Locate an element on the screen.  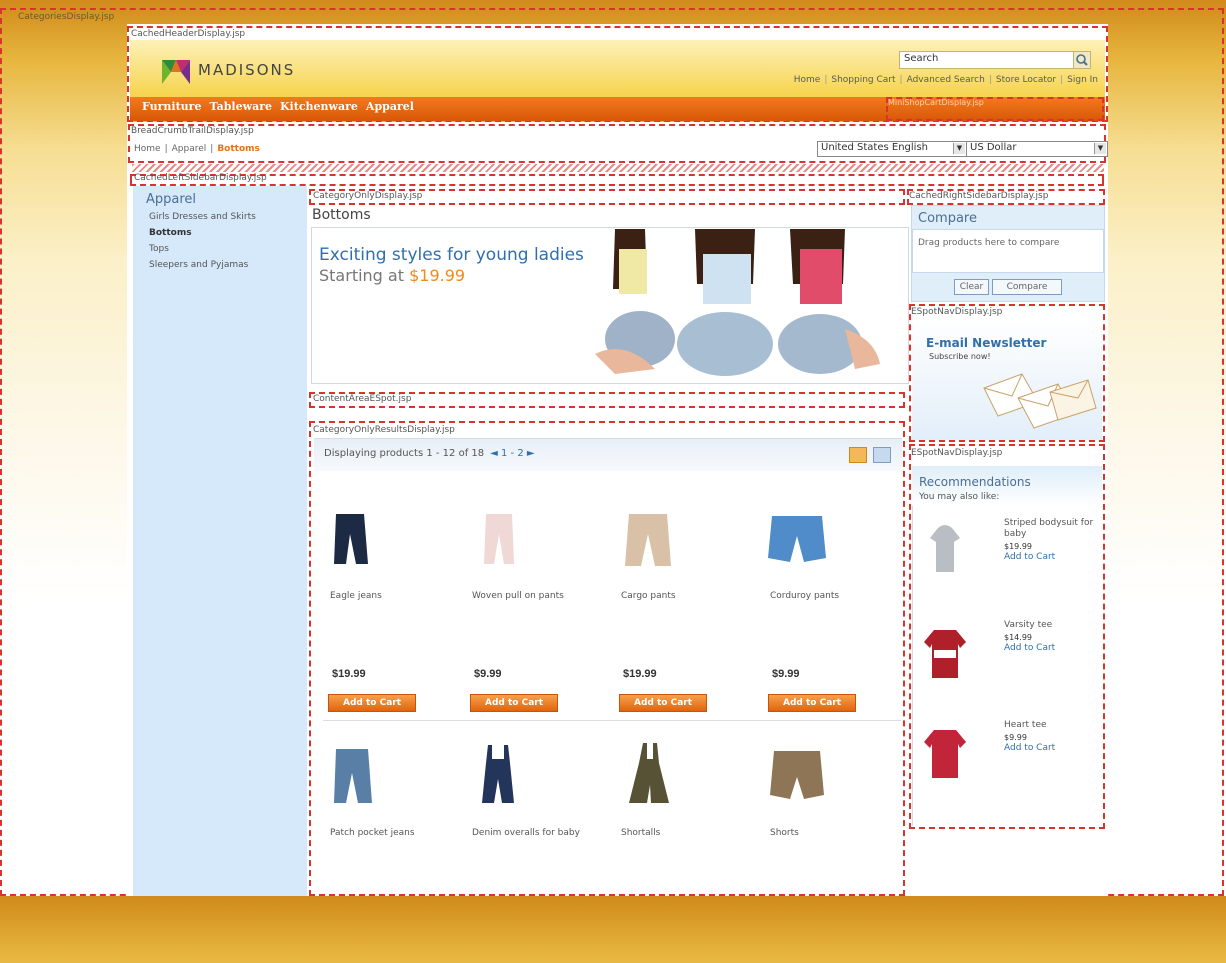
list-view-icon is located at coordinates (882, 455).